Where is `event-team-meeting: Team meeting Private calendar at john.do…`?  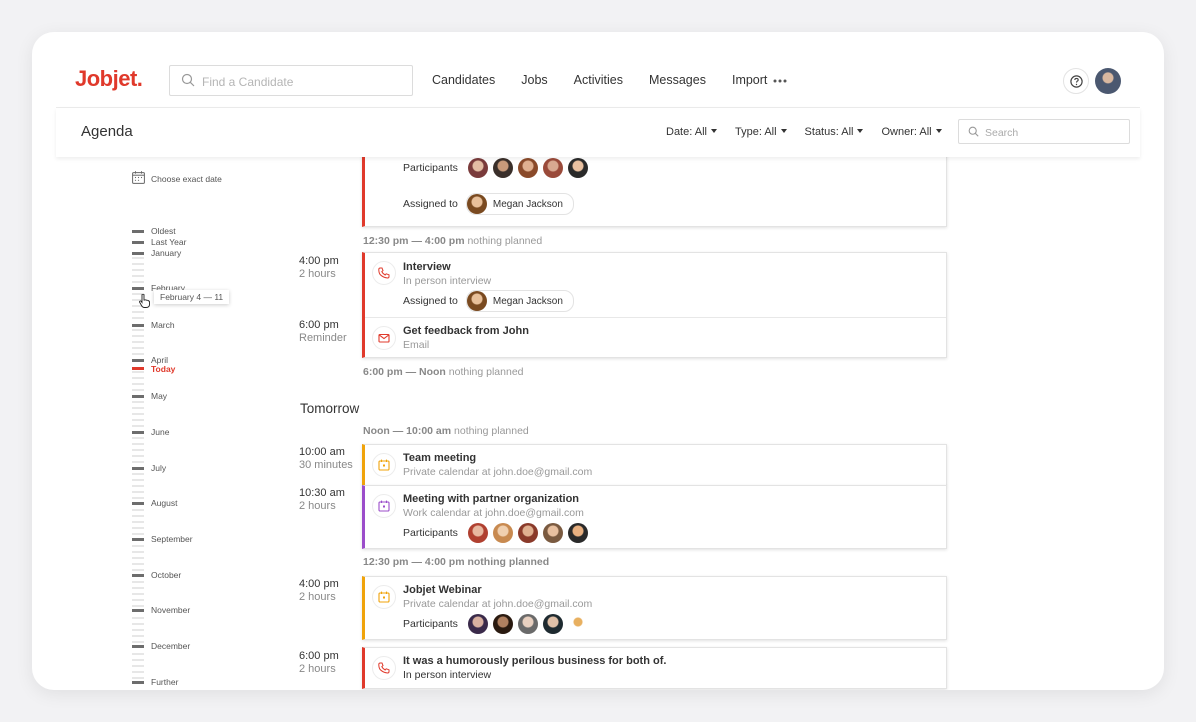 event-team-meeting: Team meeting Private calendar at john.do… is located at coordinates (655, 465).